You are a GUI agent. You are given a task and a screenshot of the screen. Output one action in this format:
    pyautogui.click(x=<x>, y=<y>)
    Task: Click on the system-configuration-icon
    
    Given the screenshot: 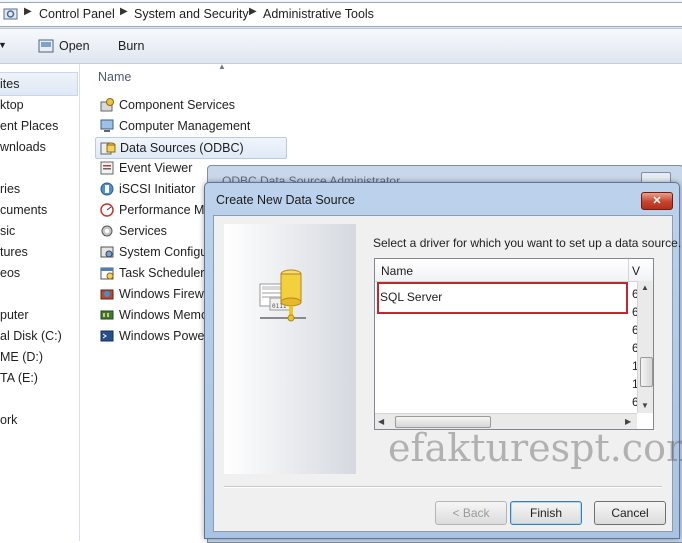 What is the action you would take?
    pyautogui.click(x=107, y=252)
    